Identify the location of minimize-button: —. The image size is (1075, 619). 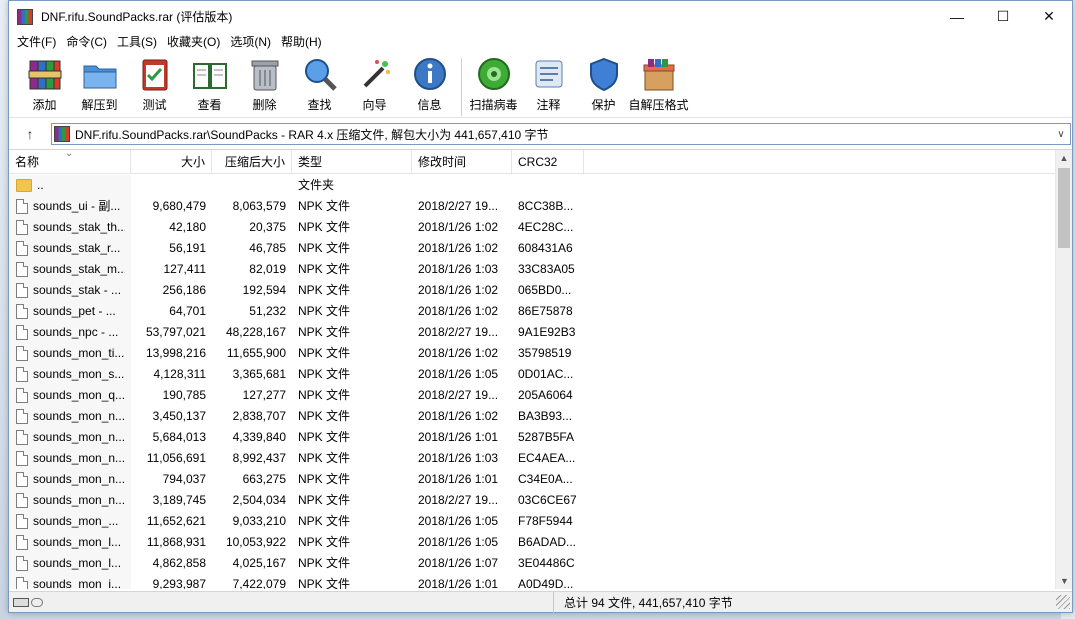
(957, 16).